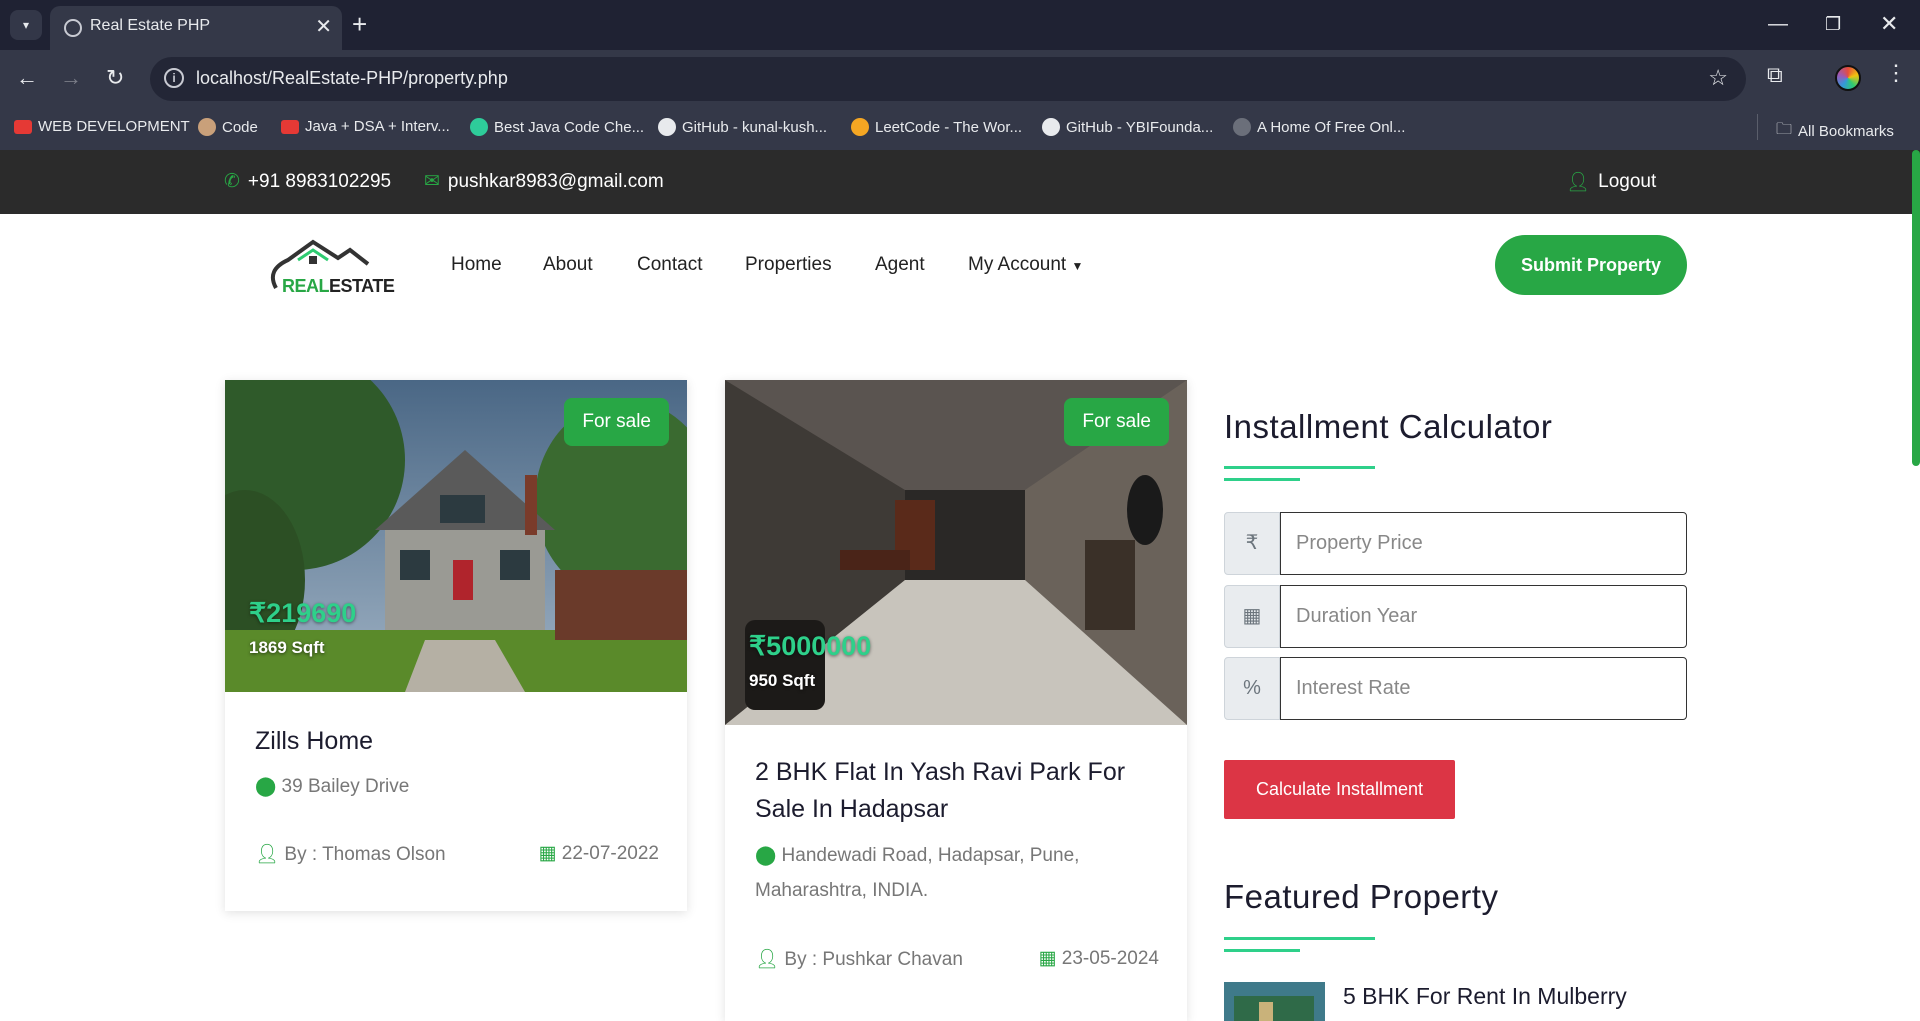 The height and width of the screenshot is (1021, 1920). Describe the element at coordinates (1483, 616) in the screenshot. I see `duration-year-input` at that location.